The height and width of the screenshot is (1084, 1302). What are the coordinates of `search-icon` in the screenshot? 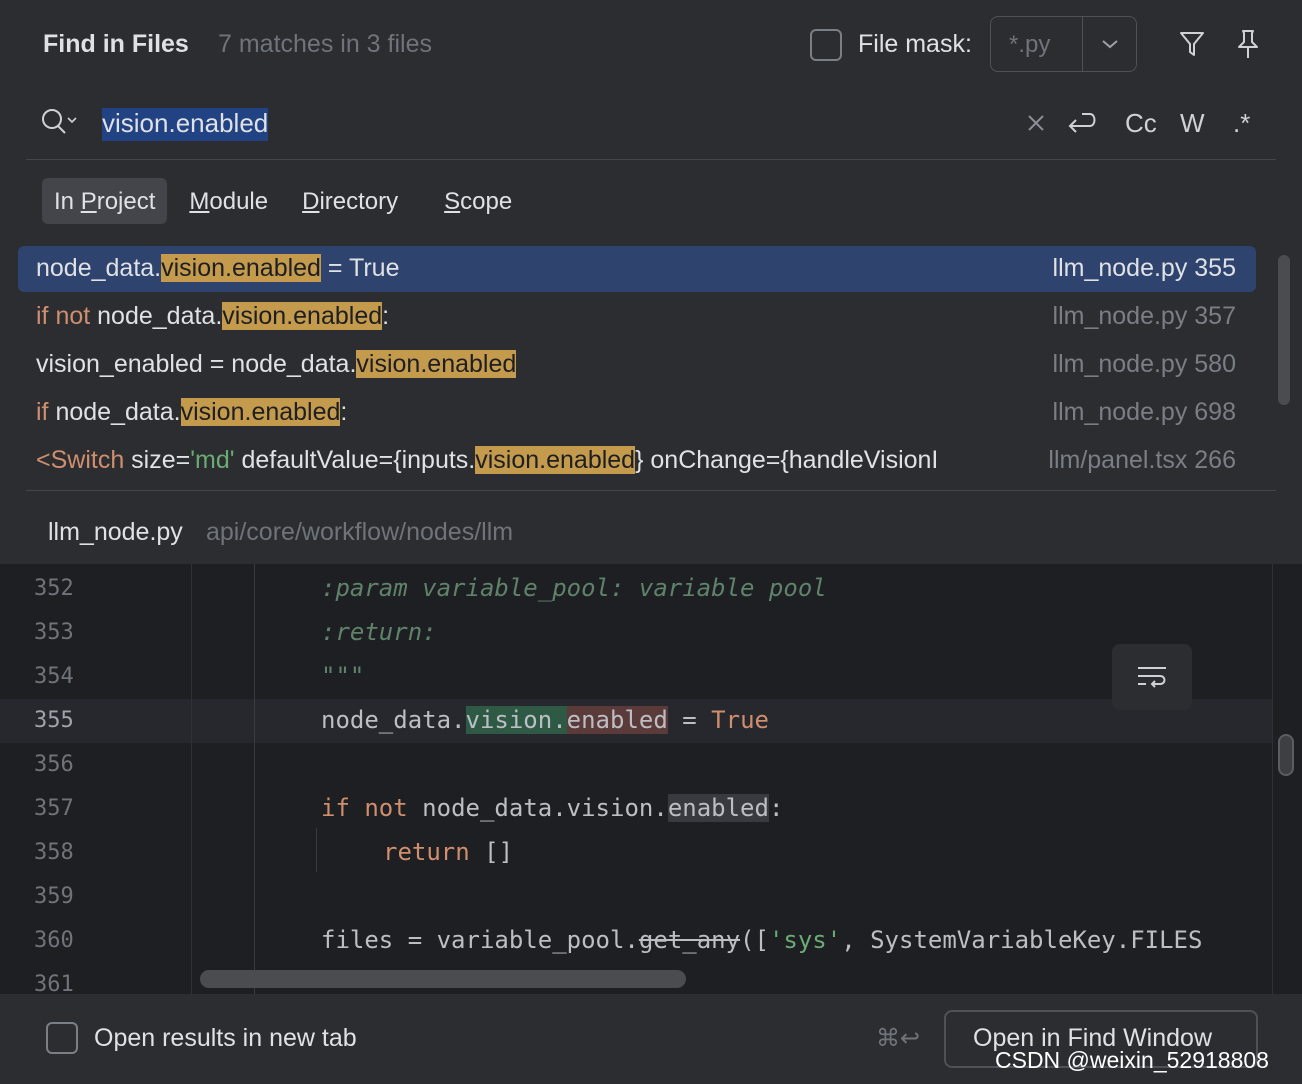 It's located at (59, 121).